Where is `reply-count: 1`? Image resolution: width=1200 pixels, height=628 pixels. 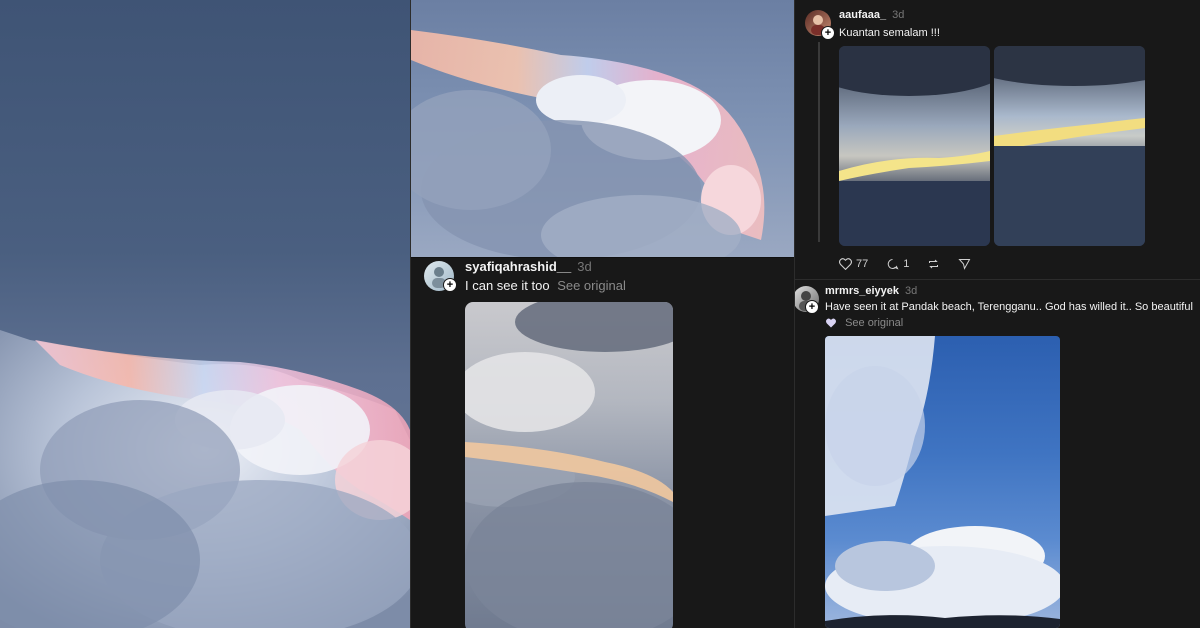 reply-count: 1 is located at coordinates (906, 264).